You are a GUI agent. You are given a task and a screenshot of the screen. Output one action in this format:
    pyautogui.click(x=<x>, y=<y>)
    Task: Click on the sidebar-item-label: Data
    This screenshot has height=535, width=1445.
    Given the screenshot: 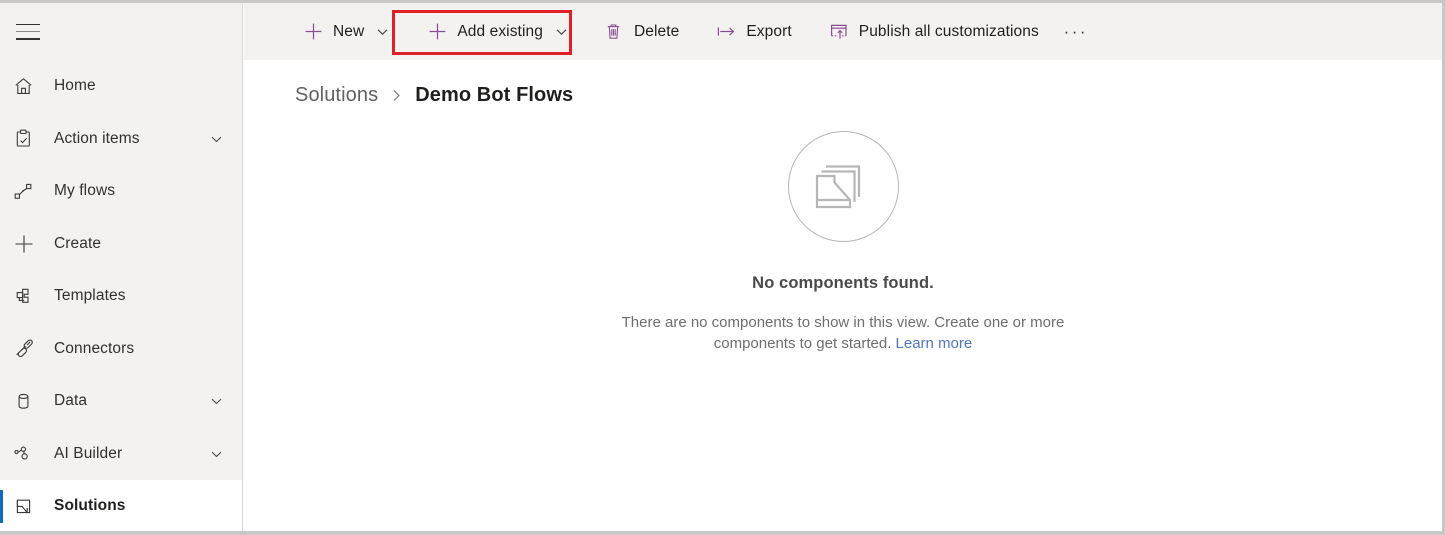 What is the action you would take?
    pyautogui.click(x=71, y=401)
    